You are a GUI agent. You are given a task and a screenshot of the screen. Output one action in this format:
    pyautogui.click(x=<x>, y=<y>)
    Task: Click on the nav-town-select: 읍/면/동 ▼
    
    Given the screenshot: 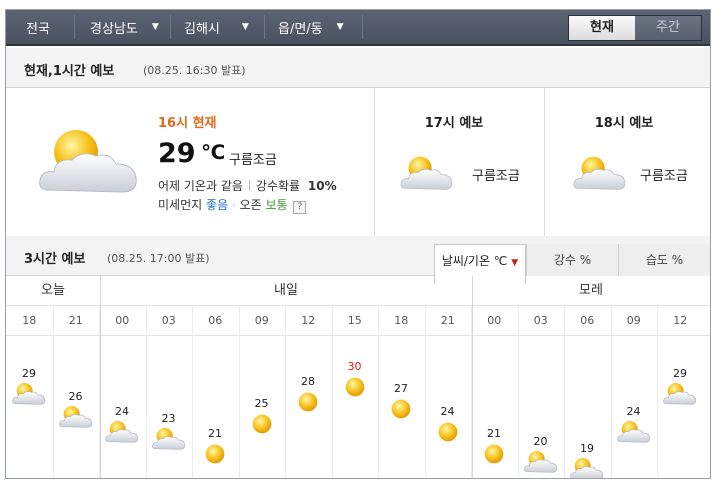 What is the action you would take?
    pyautogui.click(x=311, y=27)
    